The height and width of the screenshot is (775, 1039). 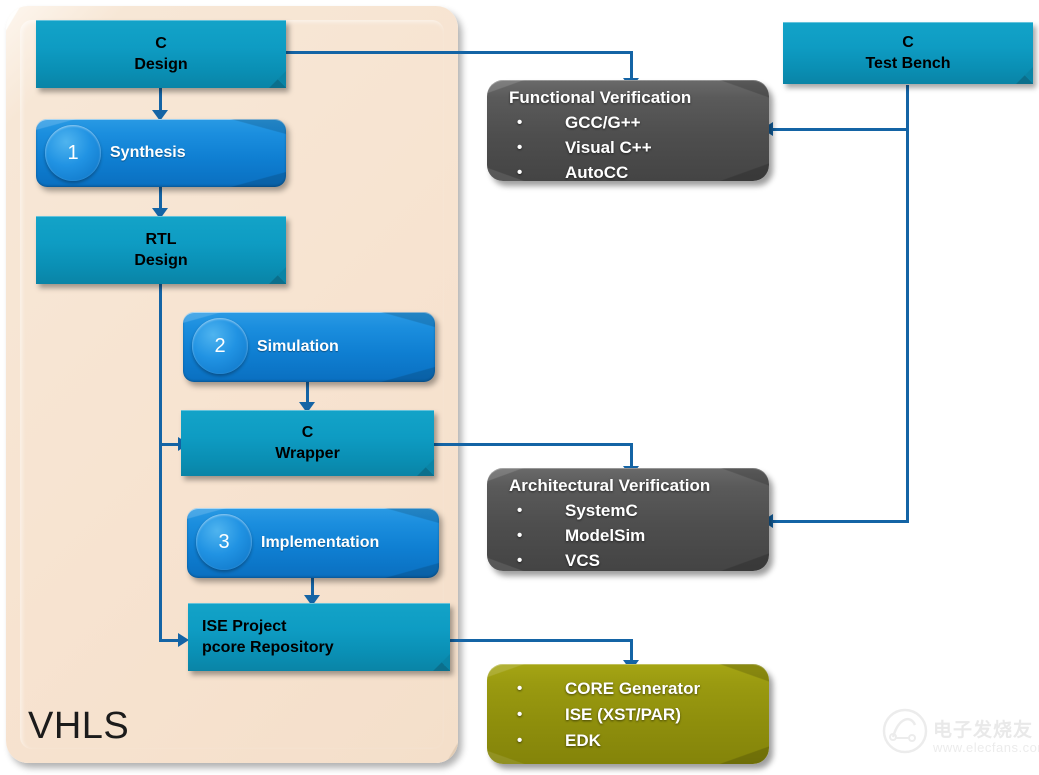 I want to click on c-design-line2: Design, so click(x=161, y=64).